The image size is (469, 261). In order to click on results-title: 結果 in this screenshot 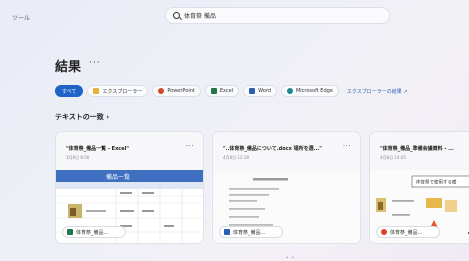, I will do `click(68, 67)`.